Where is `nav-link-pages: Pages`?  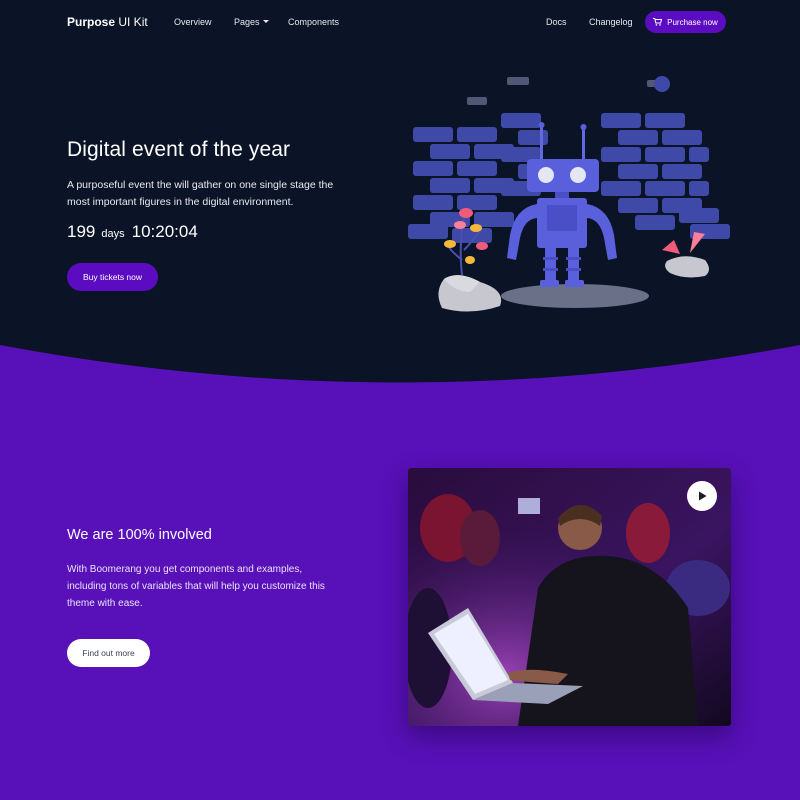
nav-link-pages: Pages is located at coordinates (251, 22).